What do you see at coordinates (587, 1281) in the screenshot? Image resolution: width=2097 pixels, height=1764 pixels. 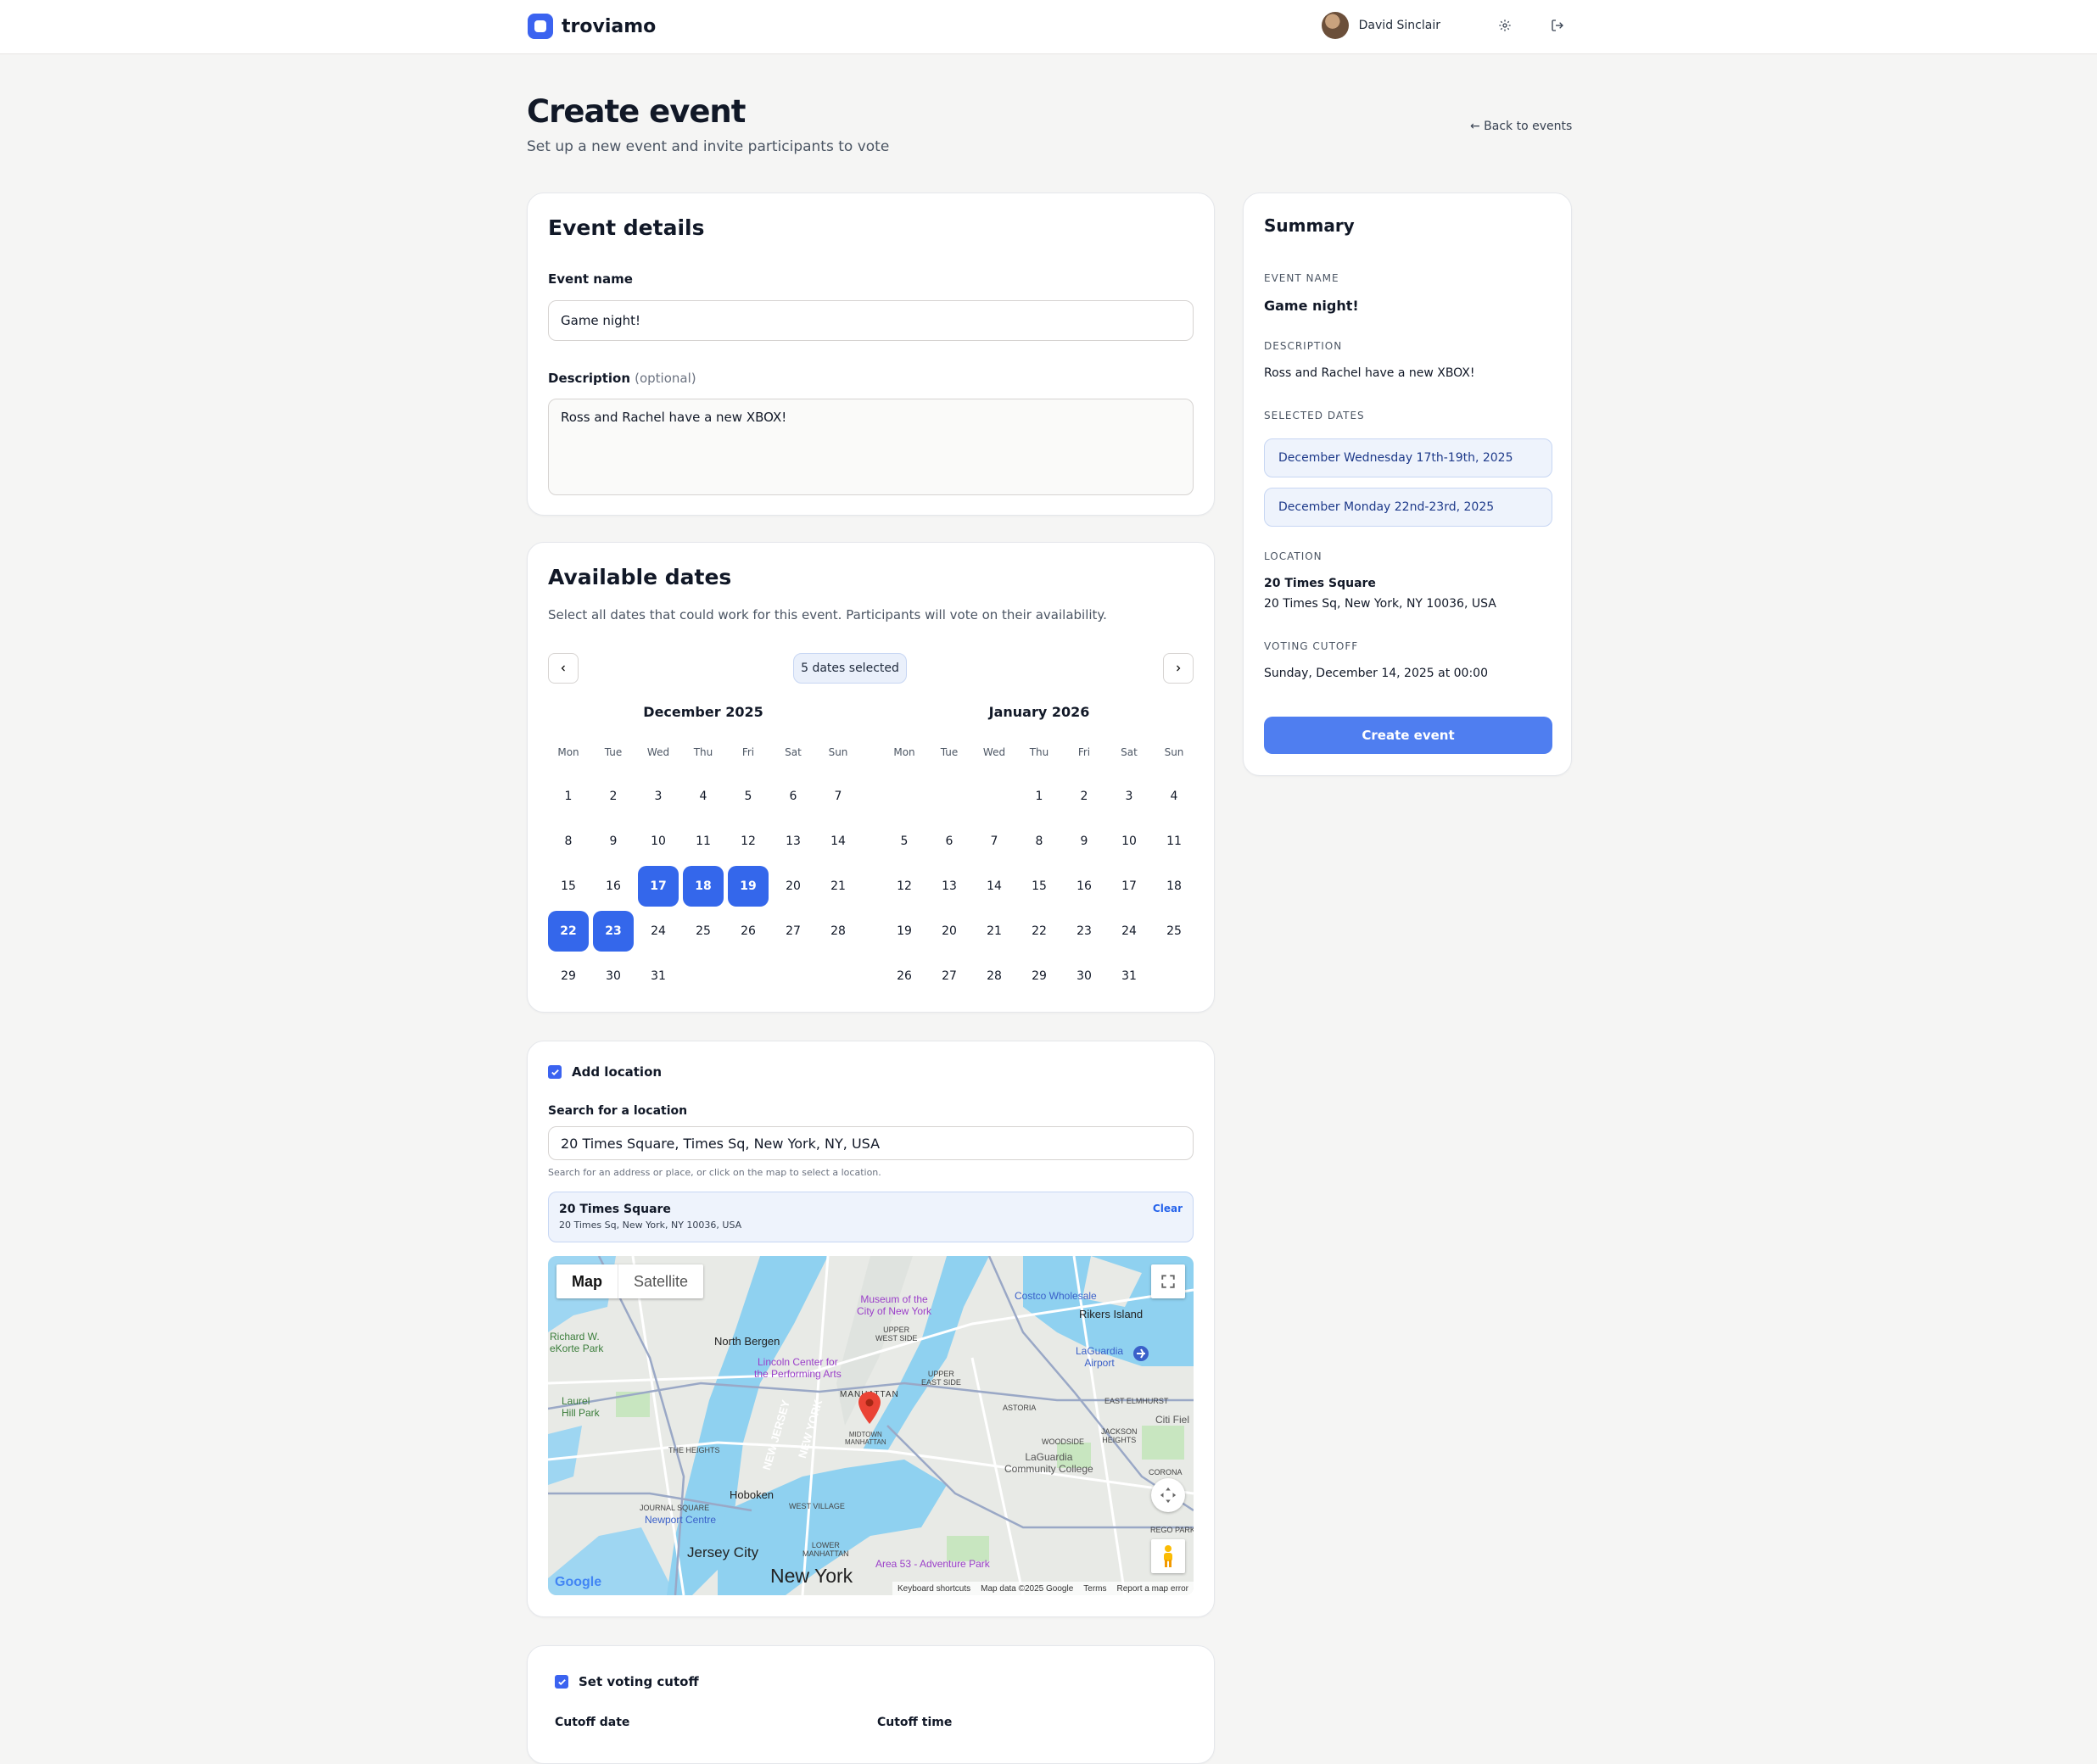 I see `map-tab-map: Map` at bounding box center [587, 1281].